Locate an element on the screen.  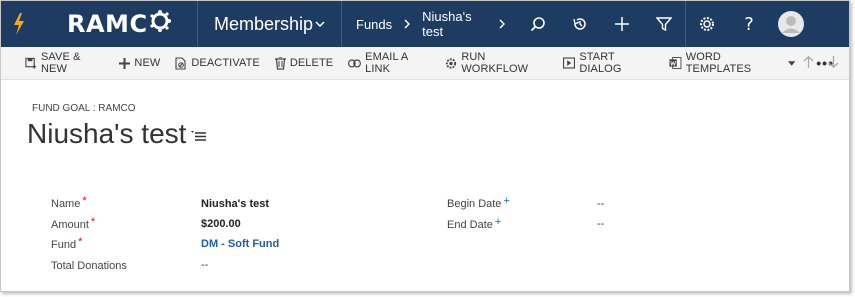
end-date-label: End Date + is located at coordinates (474, 223).